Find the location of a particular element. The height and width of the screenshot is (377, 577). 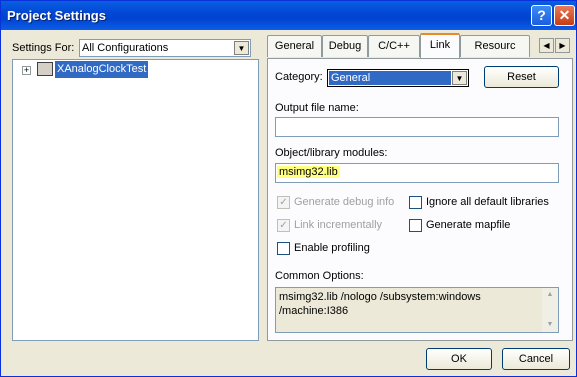

tab-resources: Resourc is located at coordinates (495, 46).